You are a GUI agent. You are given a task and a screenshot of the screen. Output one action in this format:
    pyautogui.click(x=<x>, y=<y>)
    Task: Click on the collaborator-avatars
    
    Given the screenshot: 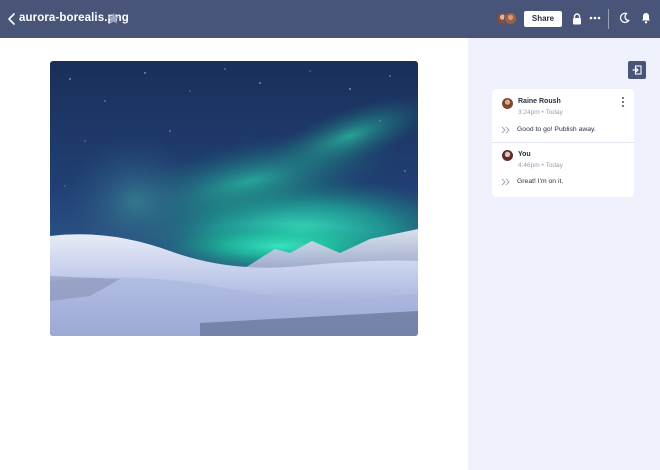 What is the action you would take?
    pyautogui.click(x=507, y=19)
    